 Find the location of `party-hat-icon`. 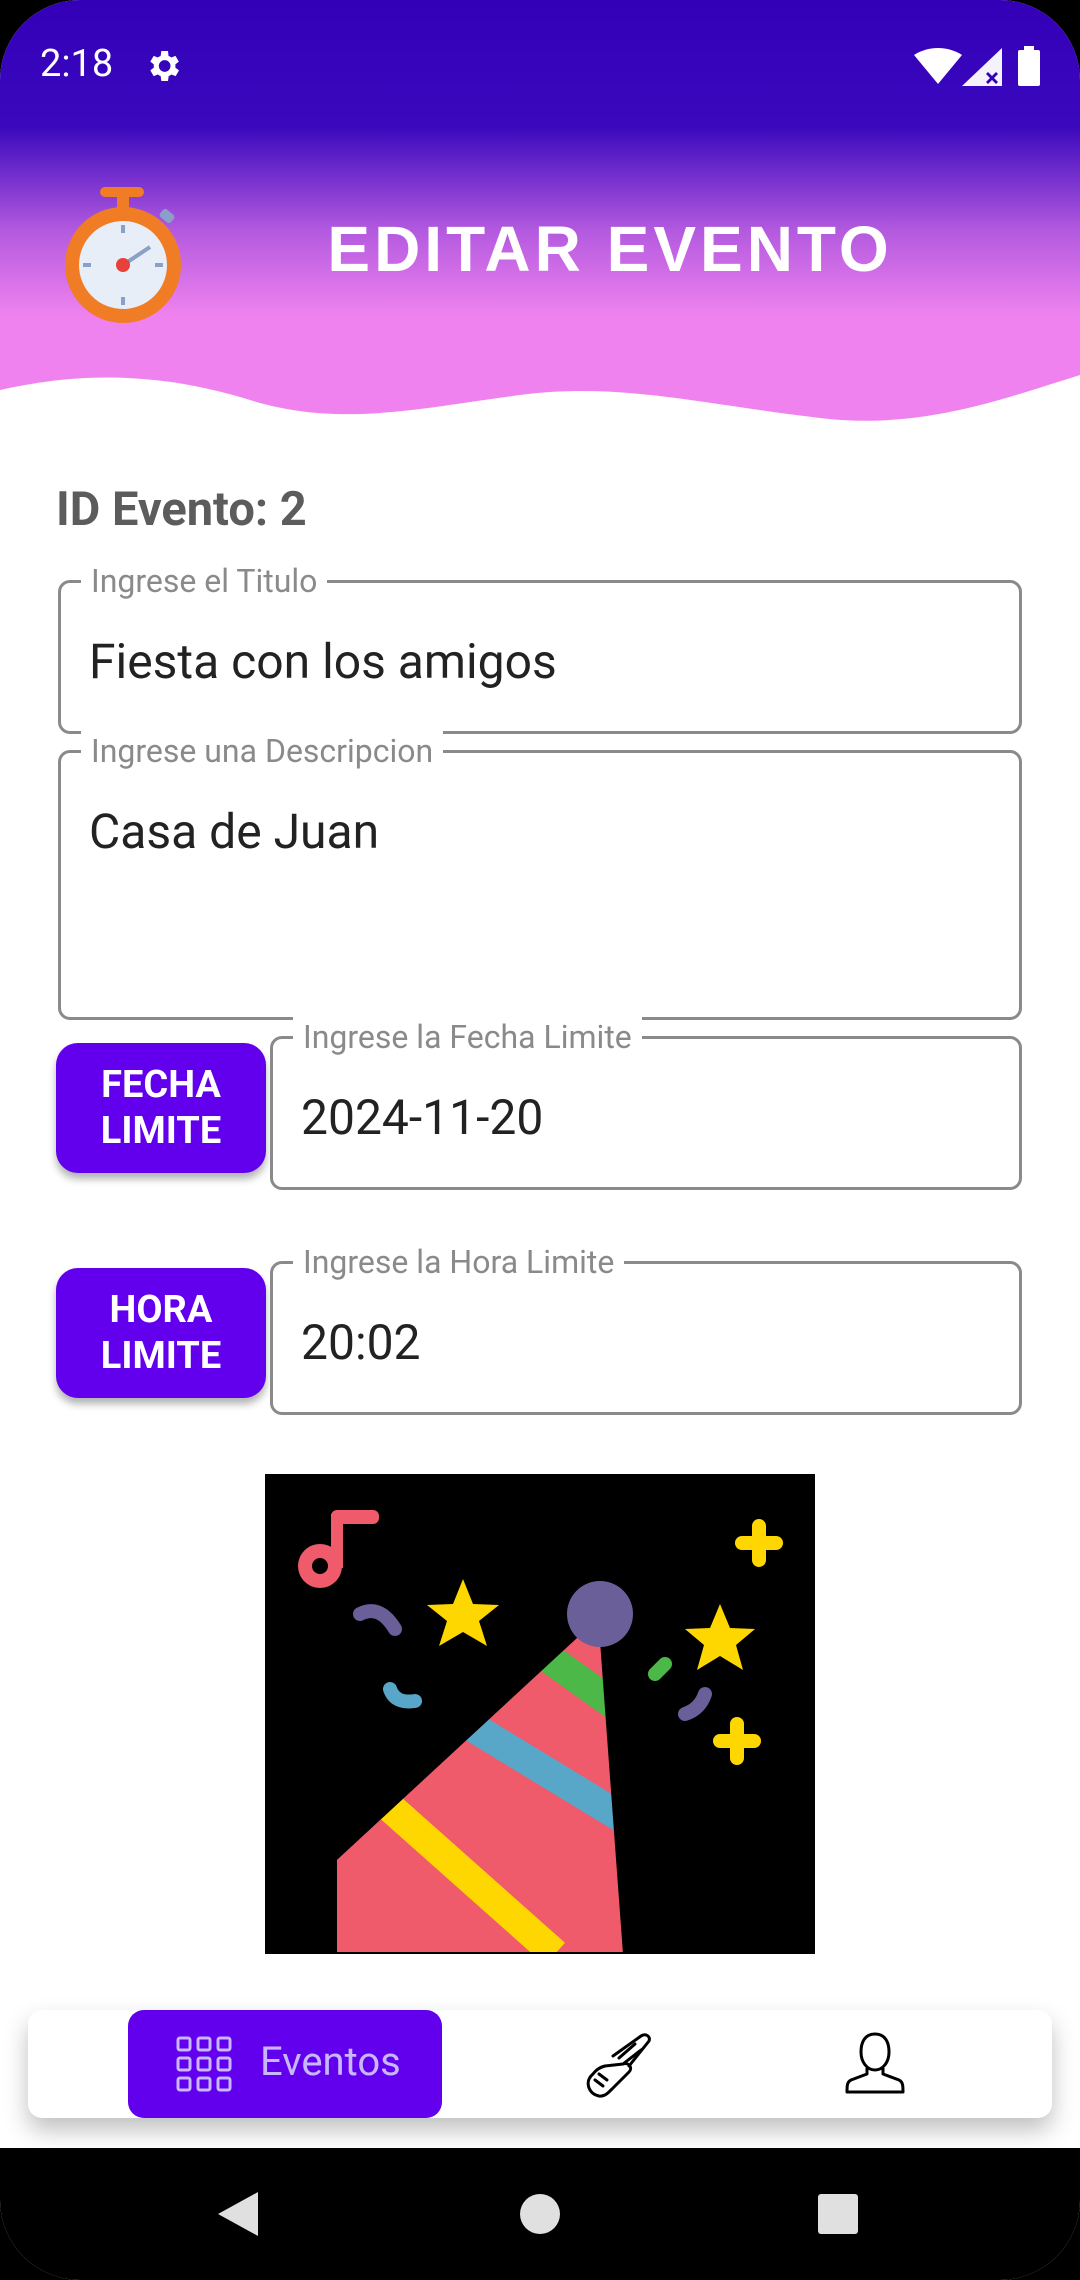

party-hat-icon is located at coordinates (540, 1733).